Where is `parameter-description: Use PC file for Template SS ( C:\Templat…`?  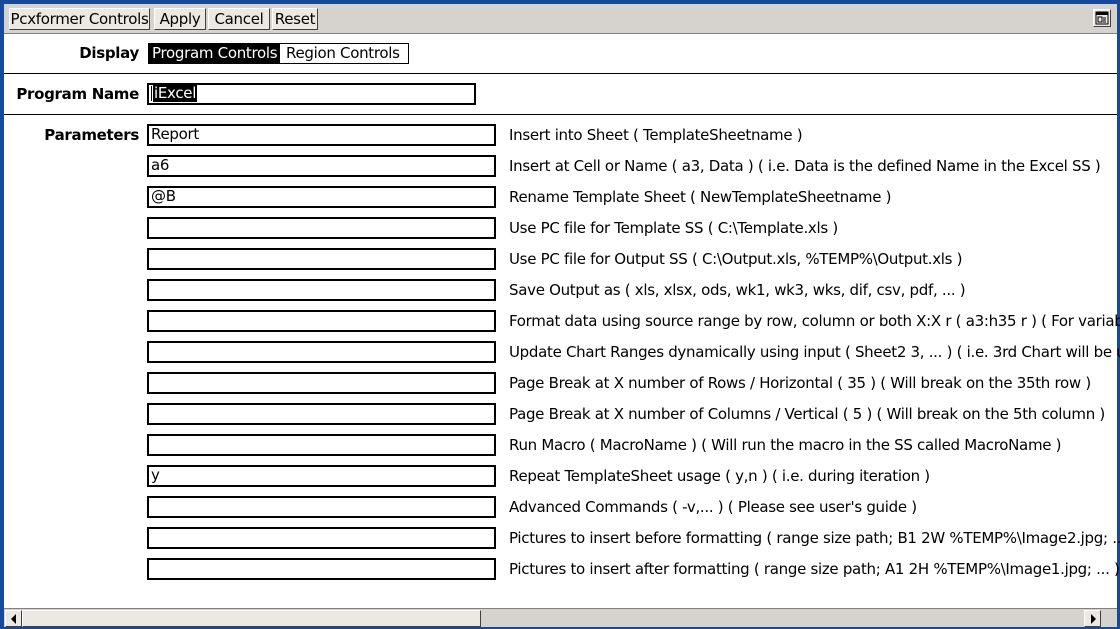 parameter-description: Use PC file for Template SS ( C:\Templat… is located at coordinates (673, 228).